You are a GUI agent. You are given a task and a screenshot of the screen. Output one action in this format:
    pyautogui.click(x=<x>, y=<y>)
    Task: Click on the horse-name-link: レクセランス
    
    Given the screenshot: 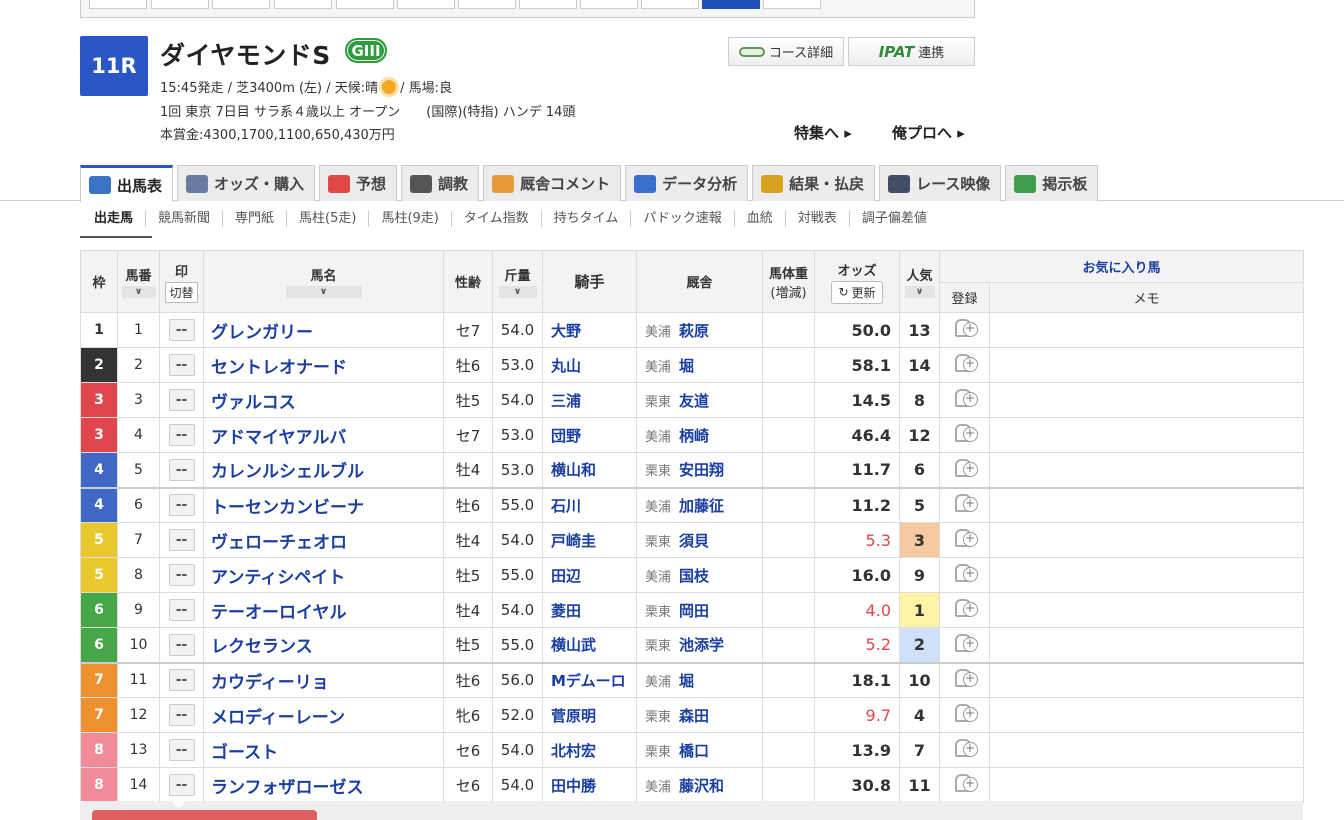 What is the action you would take?
    pyautogui.click(x=323, y=645)
    